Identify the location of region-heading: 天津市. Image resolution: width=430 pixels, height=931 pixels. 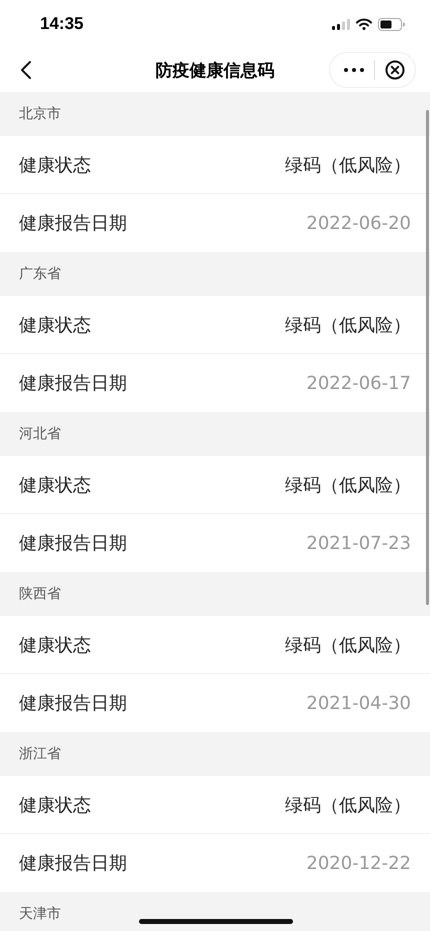
(40, 914).